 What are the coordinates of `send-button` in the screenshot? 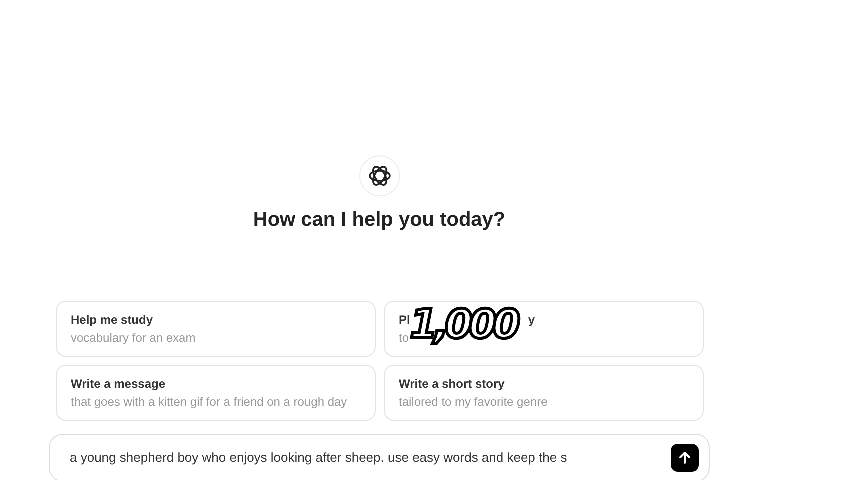 It's located at (685, 458).